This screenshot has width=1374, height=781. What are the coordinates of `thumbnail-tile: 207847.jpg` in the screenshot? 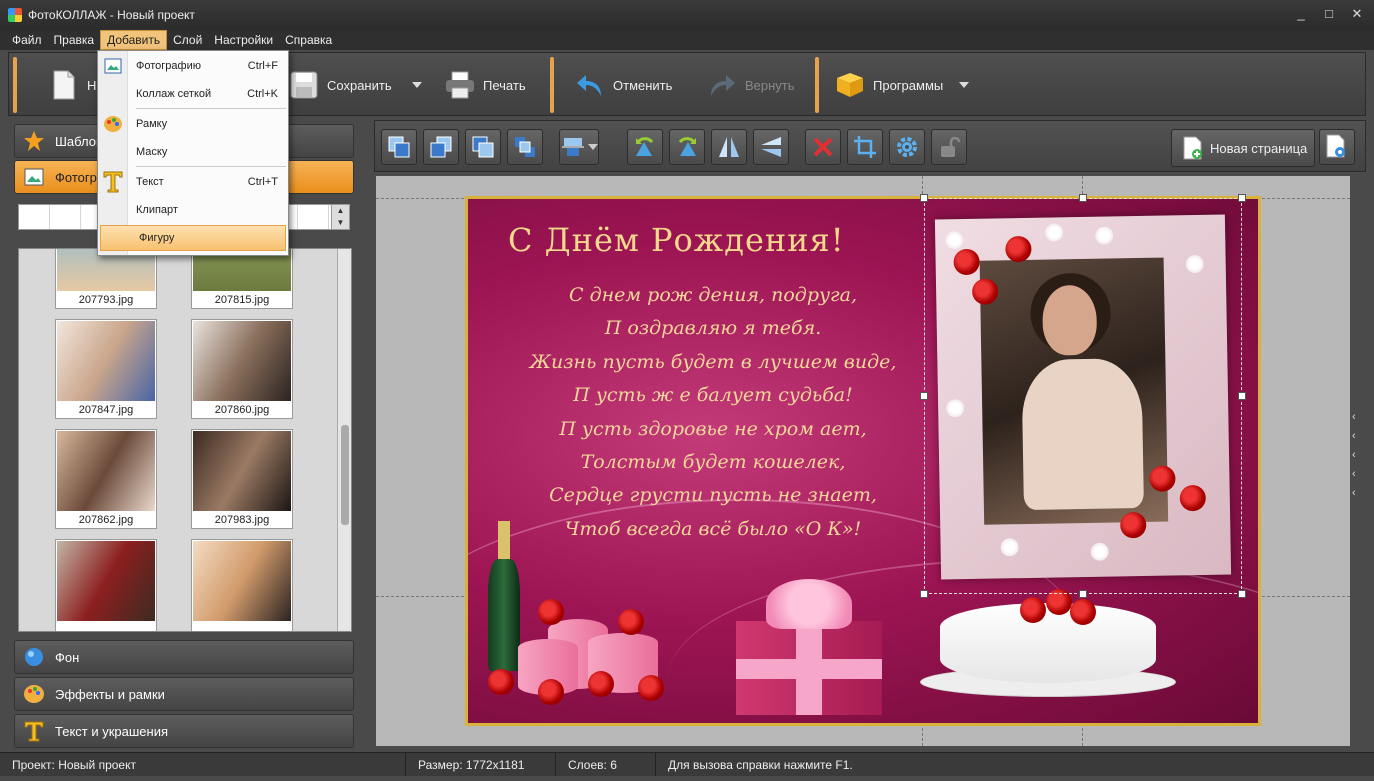 It's located at (106, 369).